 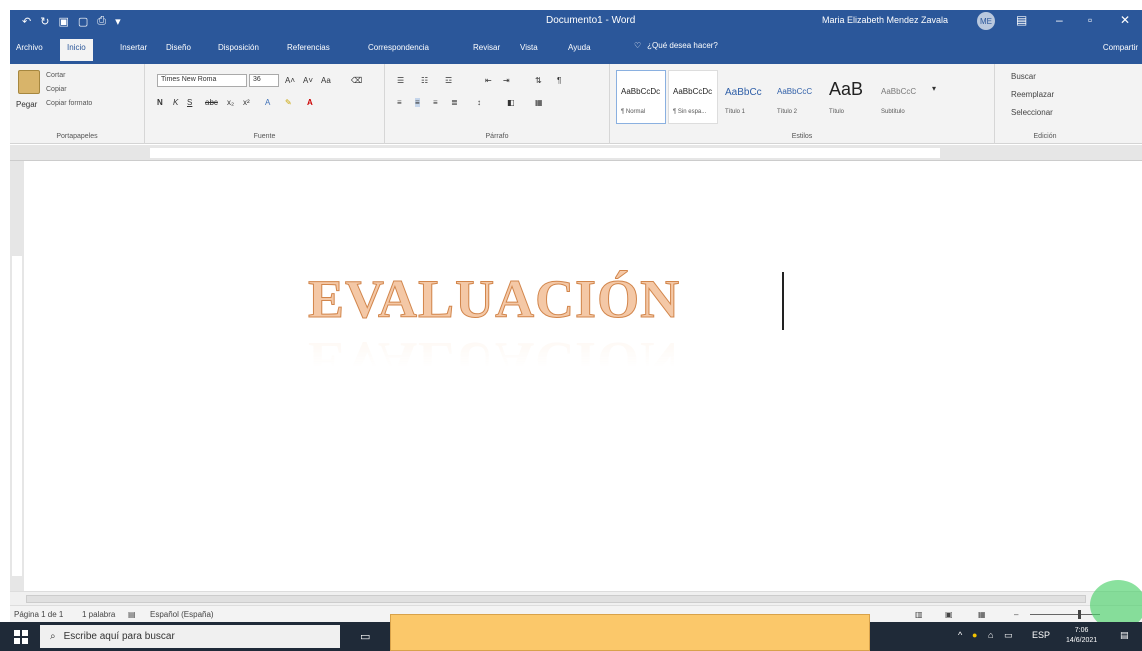 I want to click on align-left-icon: ≡, so click(x=399, y=102).